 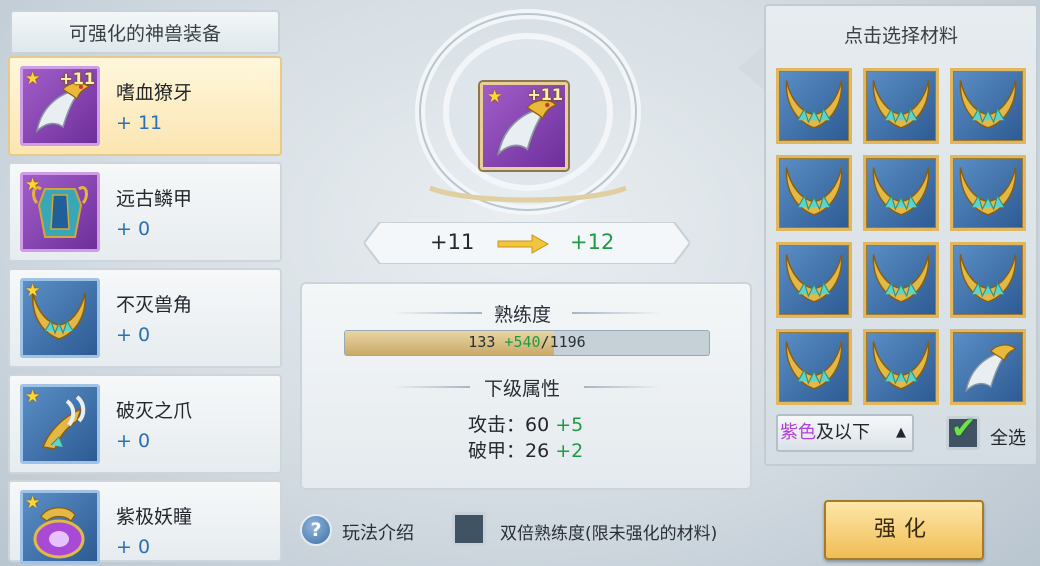 I want to click on filter-rest-label: 及以下, so click(x=843, y=432).